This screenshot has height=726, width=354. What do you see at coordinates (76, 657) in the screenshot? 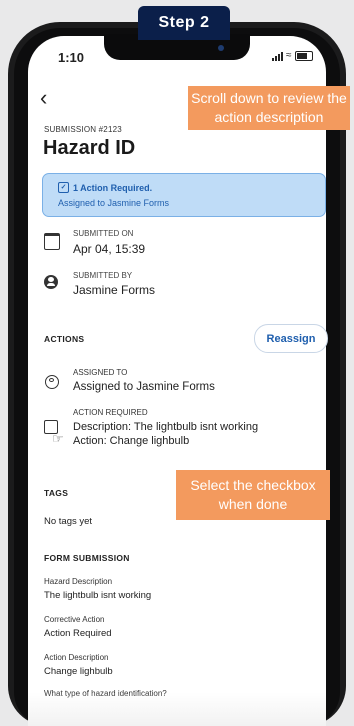
I see `field-label: Action Description` at bounding box center [76, 657].